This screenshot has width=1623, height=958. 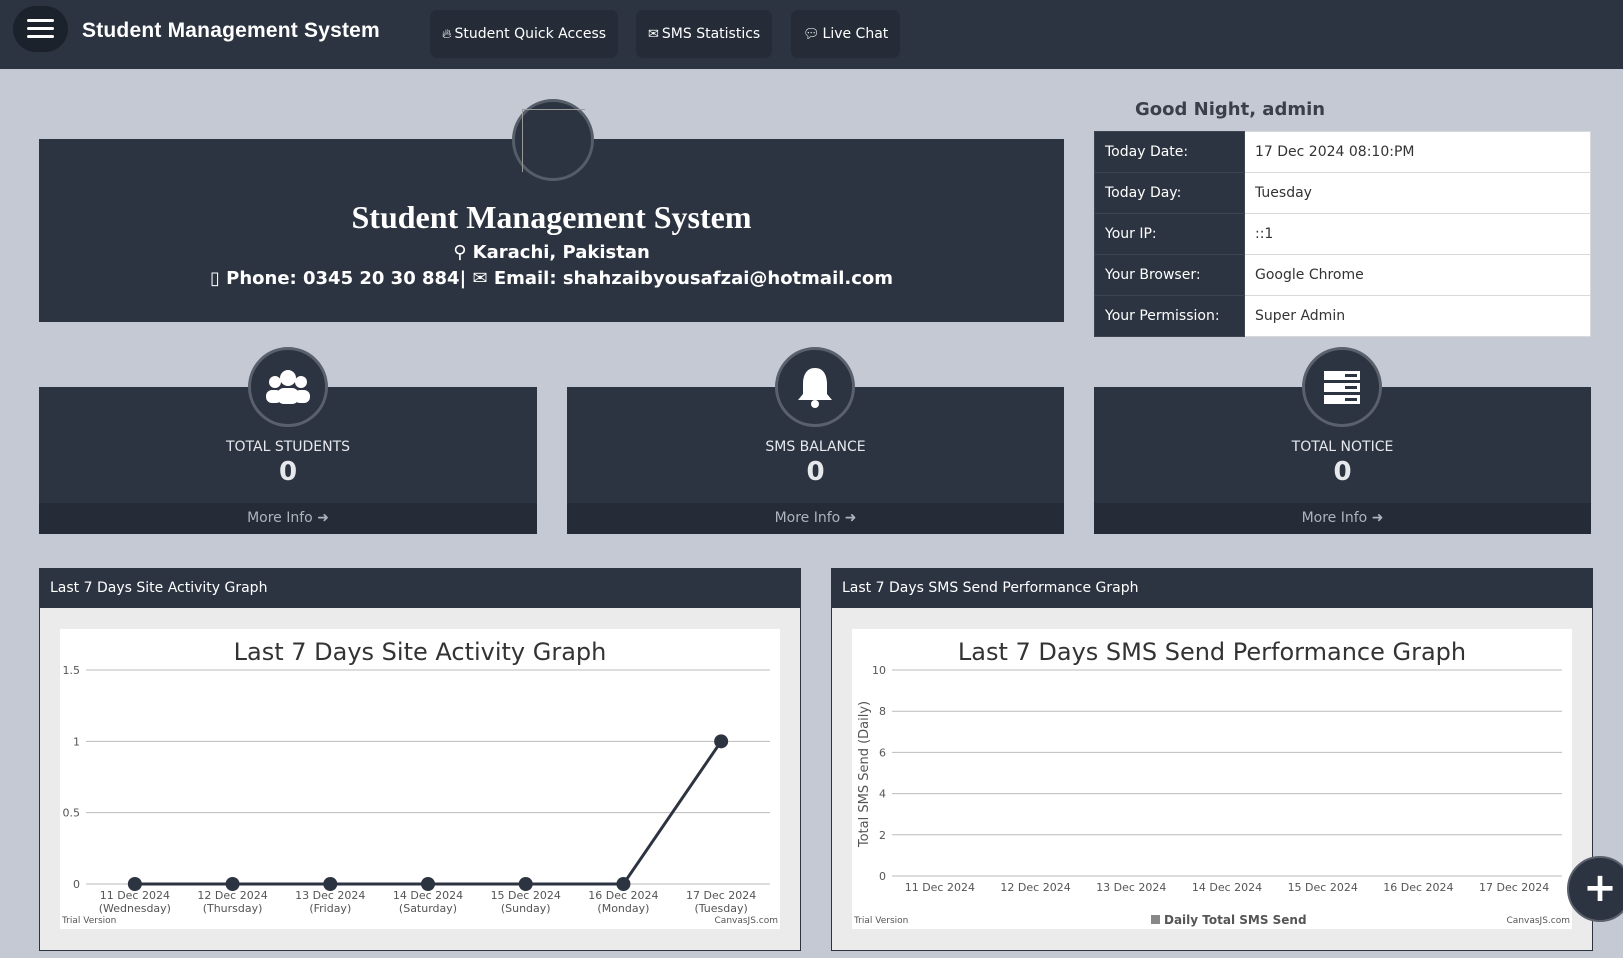 I want to click on row-value: ::1, so click(x=1417, y=234).